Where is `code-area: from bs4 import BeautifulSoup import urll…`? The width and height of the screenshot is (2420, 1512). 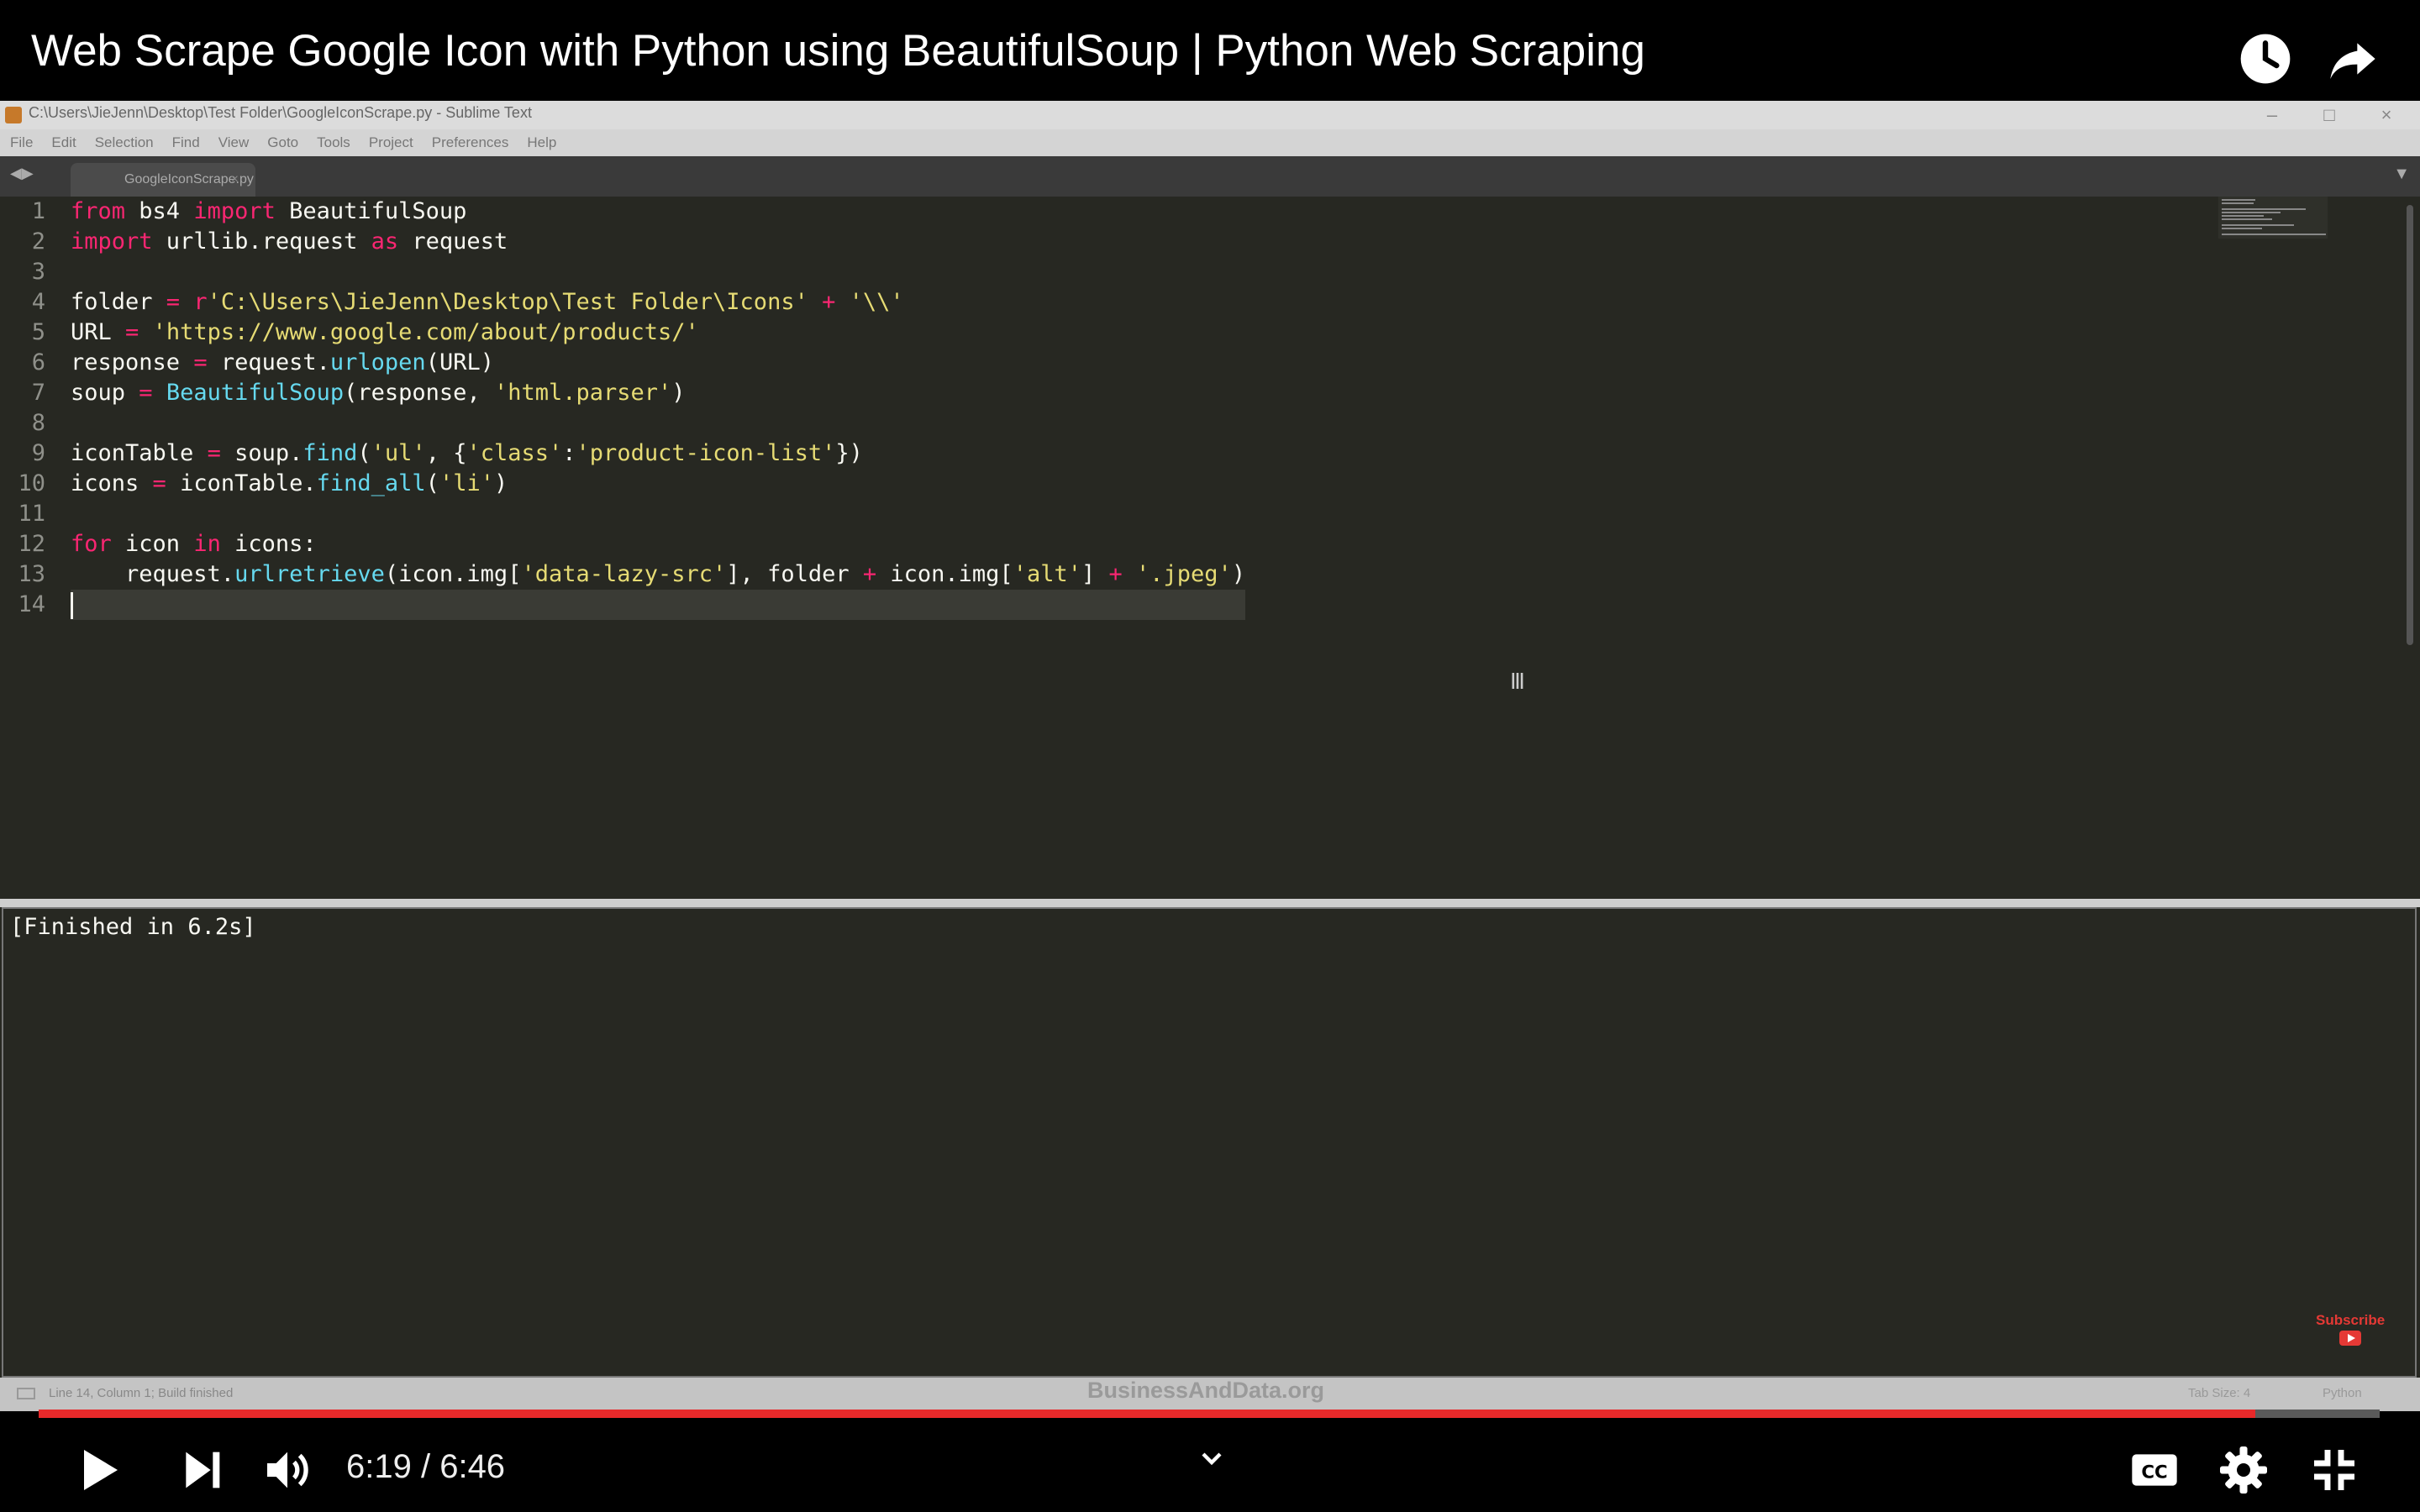
code-area: from bs4 import BeautifulSoup import urll… is located at coordinates (658, 408).